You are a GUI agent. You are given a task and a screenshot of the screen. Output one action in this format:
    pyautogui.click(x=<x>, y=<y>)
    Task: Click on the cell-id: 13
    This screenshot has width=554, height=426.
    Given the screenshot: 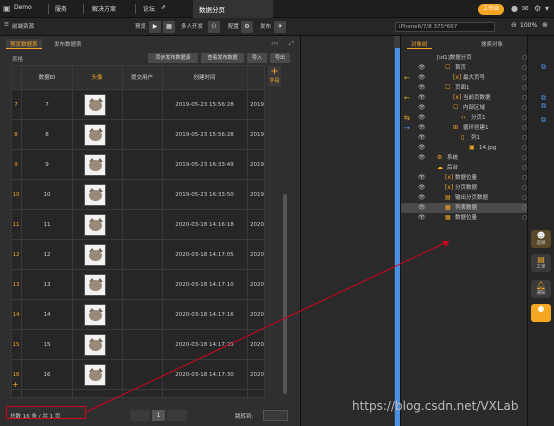 What is the action you would take?
    pyautogui.click(x=47, y=285)
    